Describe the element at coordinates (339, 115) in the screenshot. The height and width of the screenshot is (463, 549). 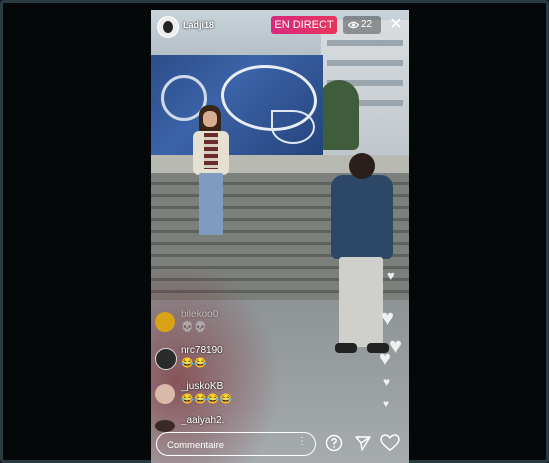
I see `scene-tree` at that location.